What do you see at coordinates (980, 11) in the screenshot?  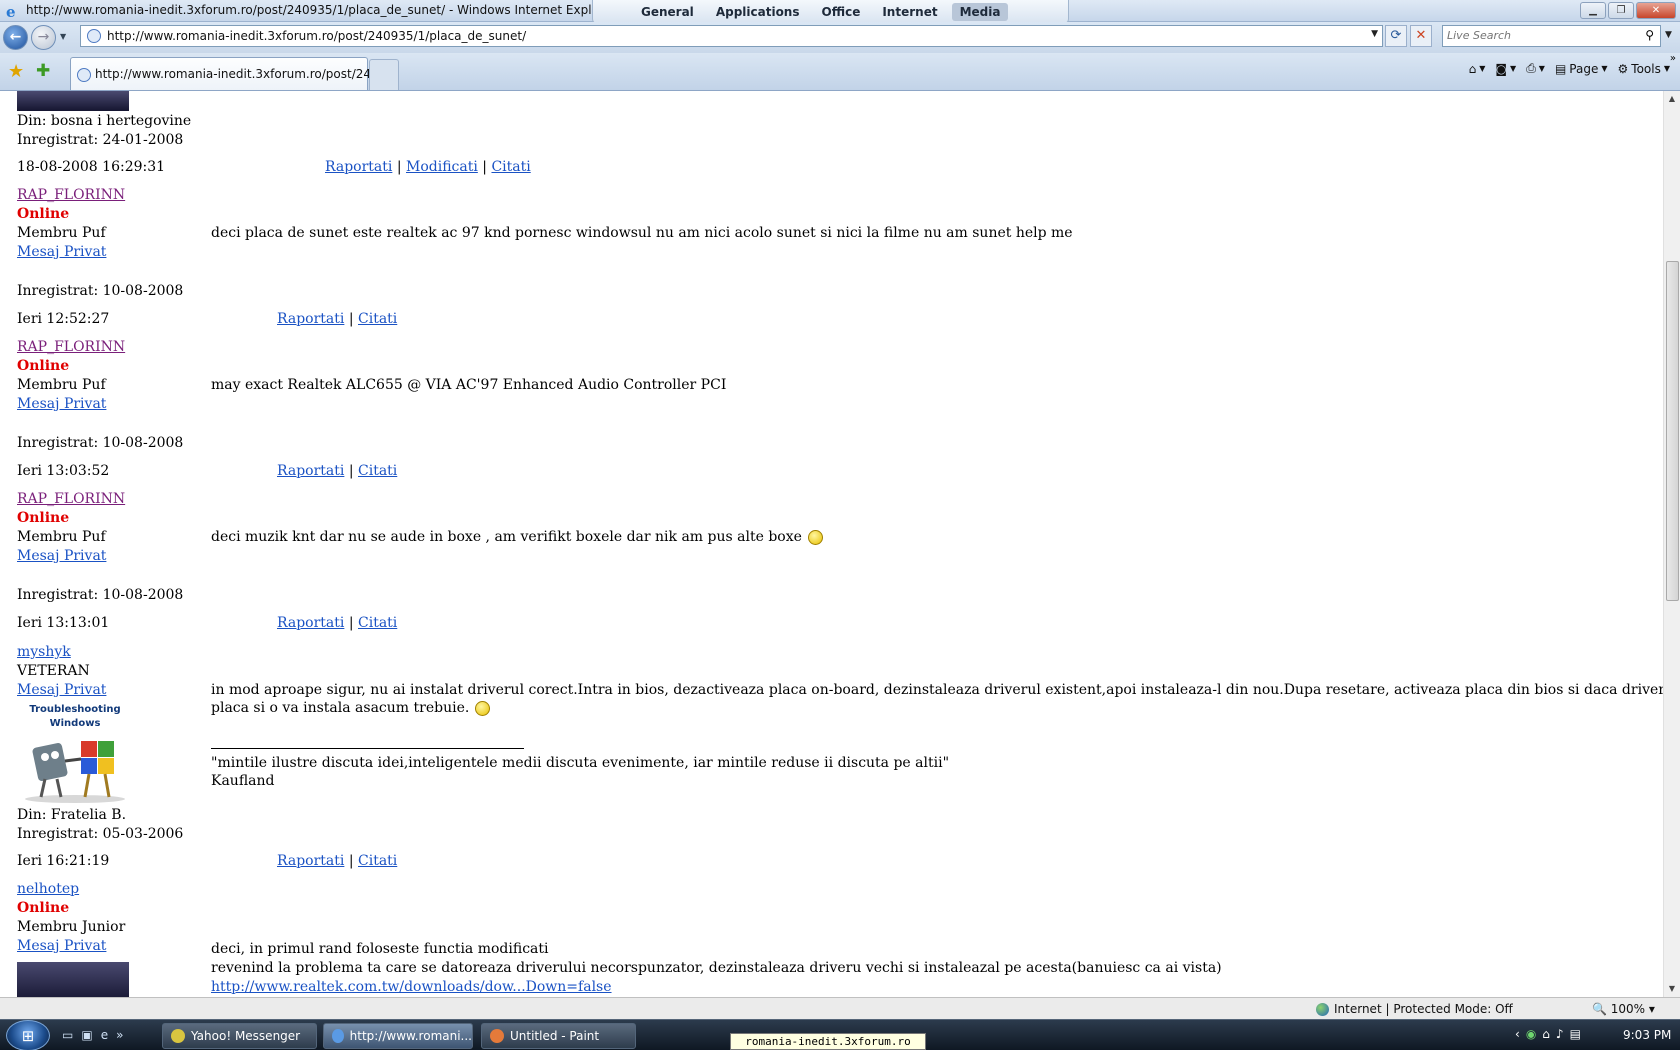 I see `quickbar-media: Media` at bounding box center [980, 11].